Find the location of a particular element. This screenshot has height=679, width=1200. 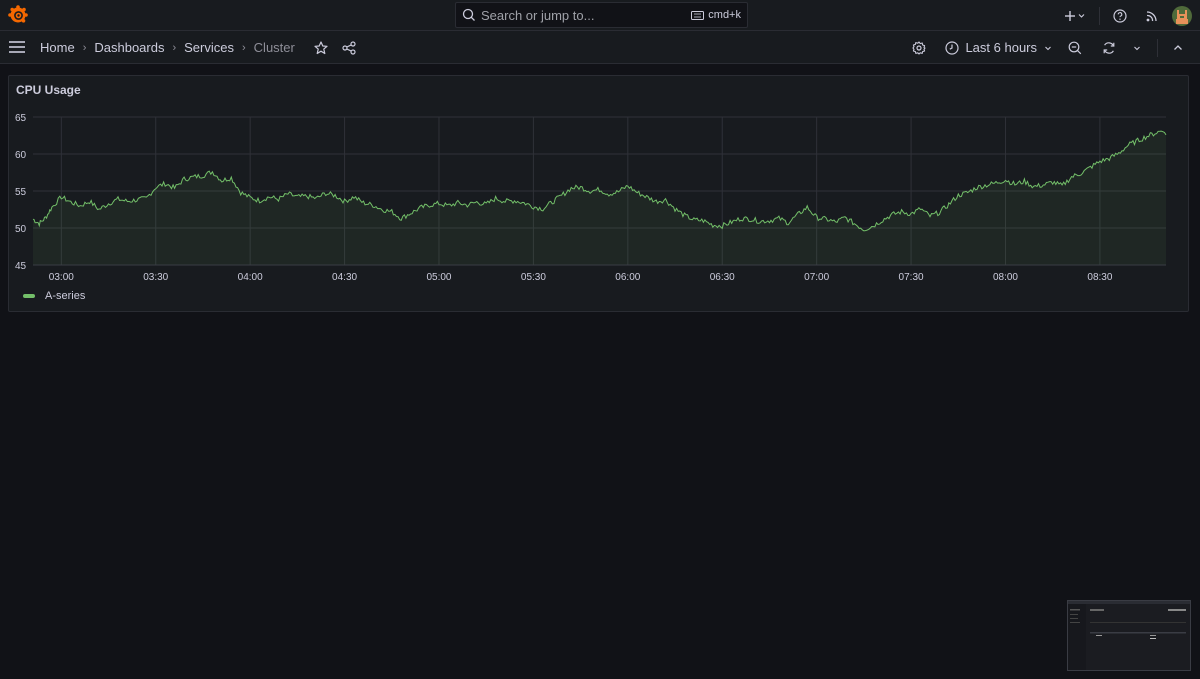

star-icon is located at coordinates (321, 47).